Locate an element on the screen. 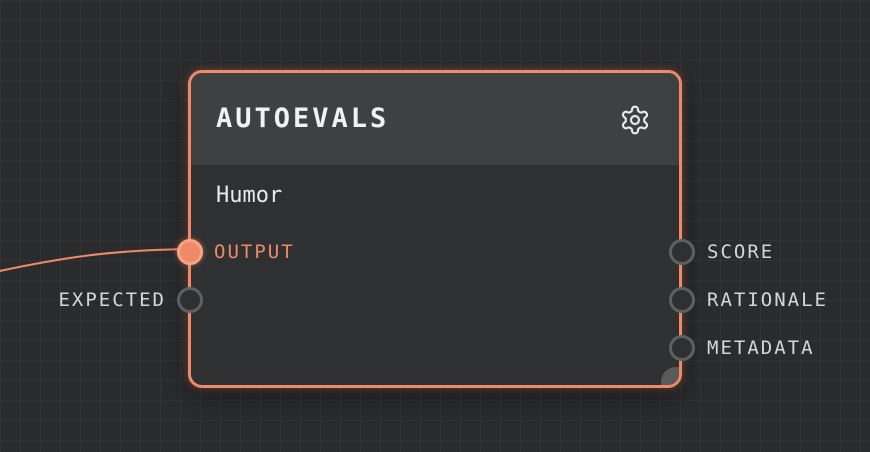 This screenshot has width=870, height=452. gear-icon is located at coordinates (635, 120).